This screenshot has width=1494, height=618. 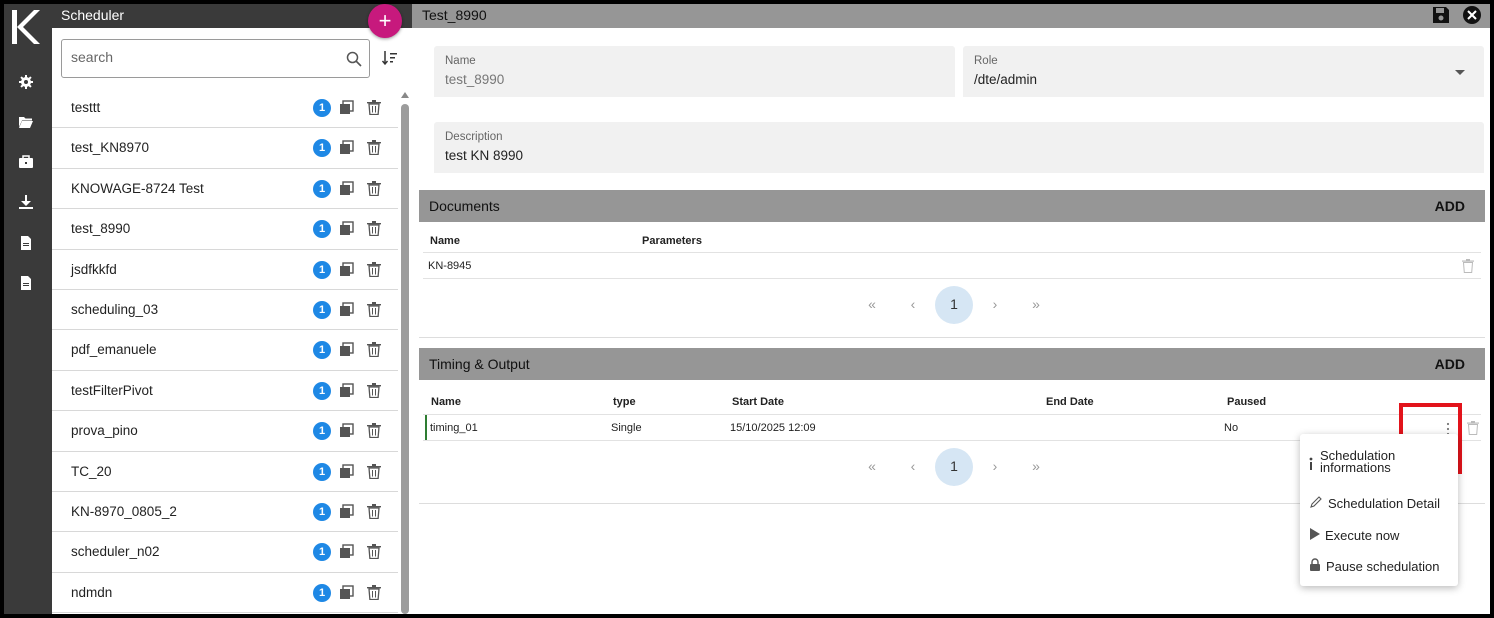 I want to click on save-icon, so click(x=1441, y=15).